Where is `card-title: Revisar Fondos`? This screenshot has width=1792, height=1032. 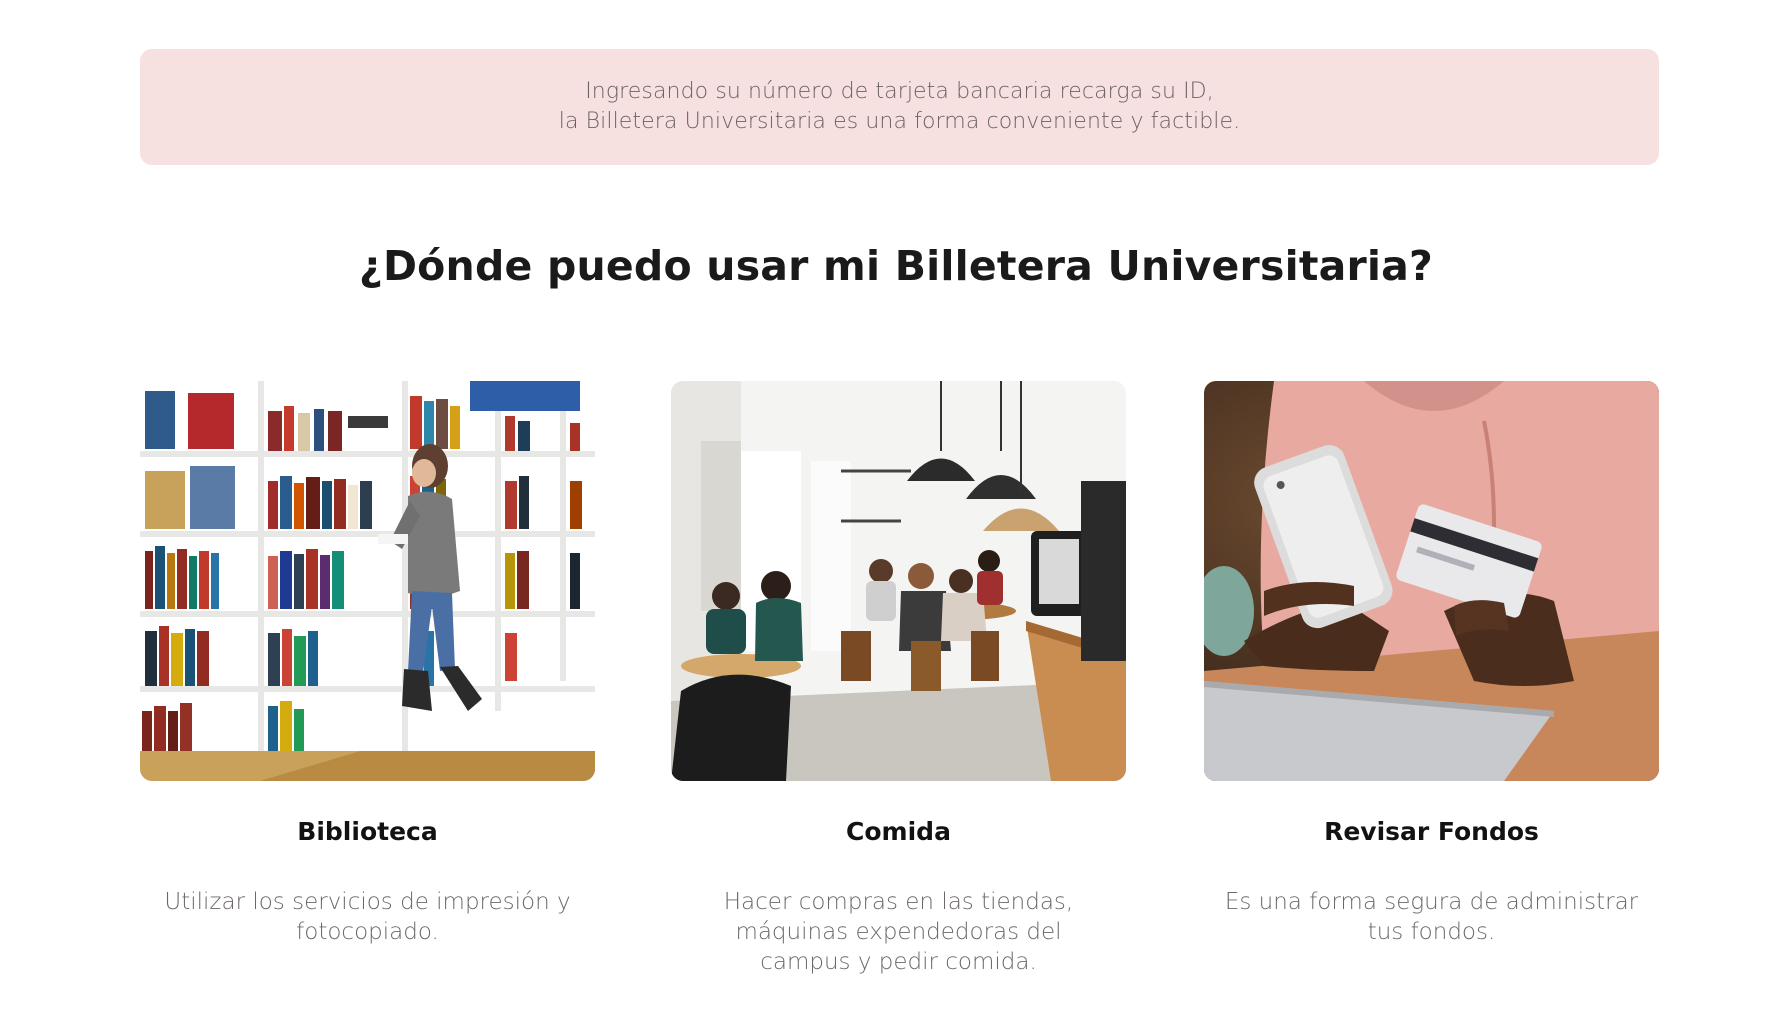 card-title: Revisar Fondos is located at coordinates (1431, 831).